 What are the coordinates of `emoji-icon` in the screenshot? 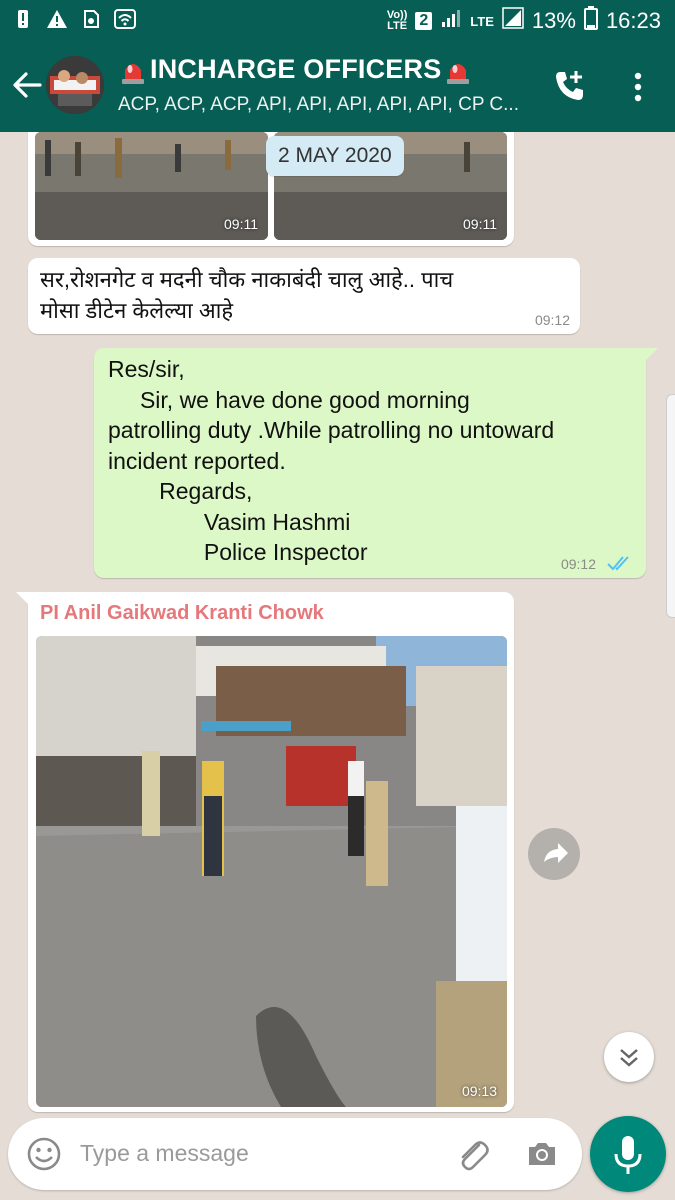 It's located at (44, 1154).